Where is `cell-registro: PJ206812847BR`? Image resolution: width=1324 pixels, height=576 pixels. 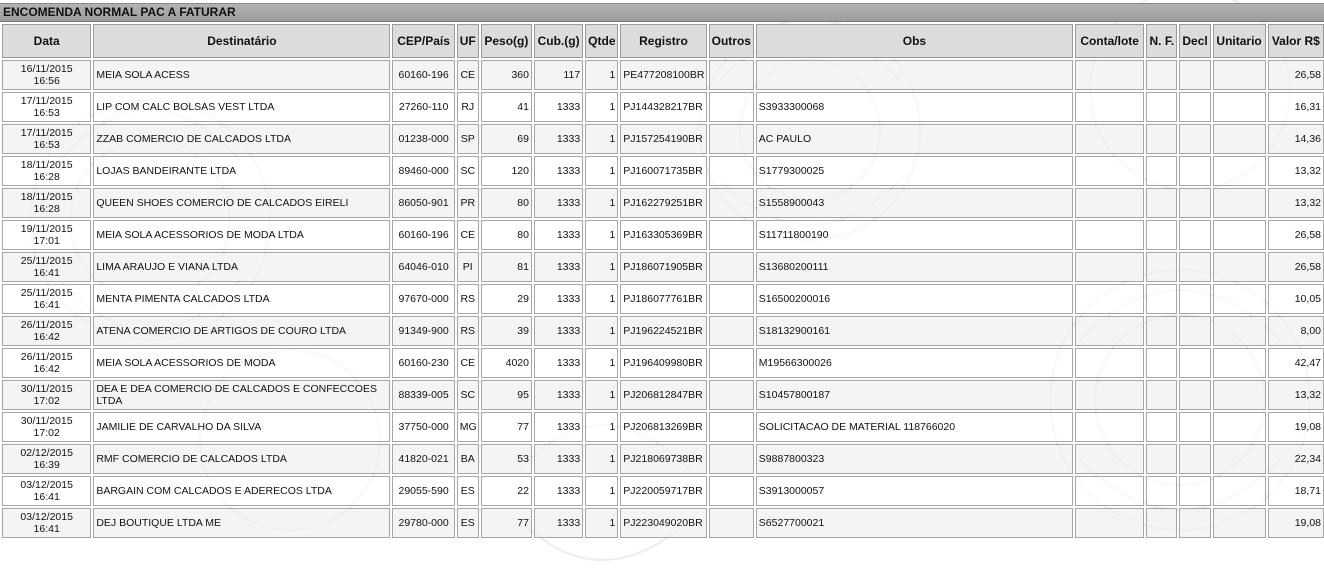 cell-registro: PJ206812847BR is located at coordinates (663, 395).